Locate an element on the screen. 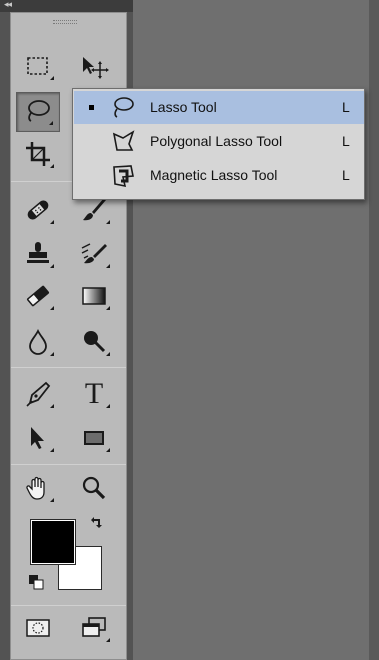  history-brush-tool is located at coordinates (94, 254).